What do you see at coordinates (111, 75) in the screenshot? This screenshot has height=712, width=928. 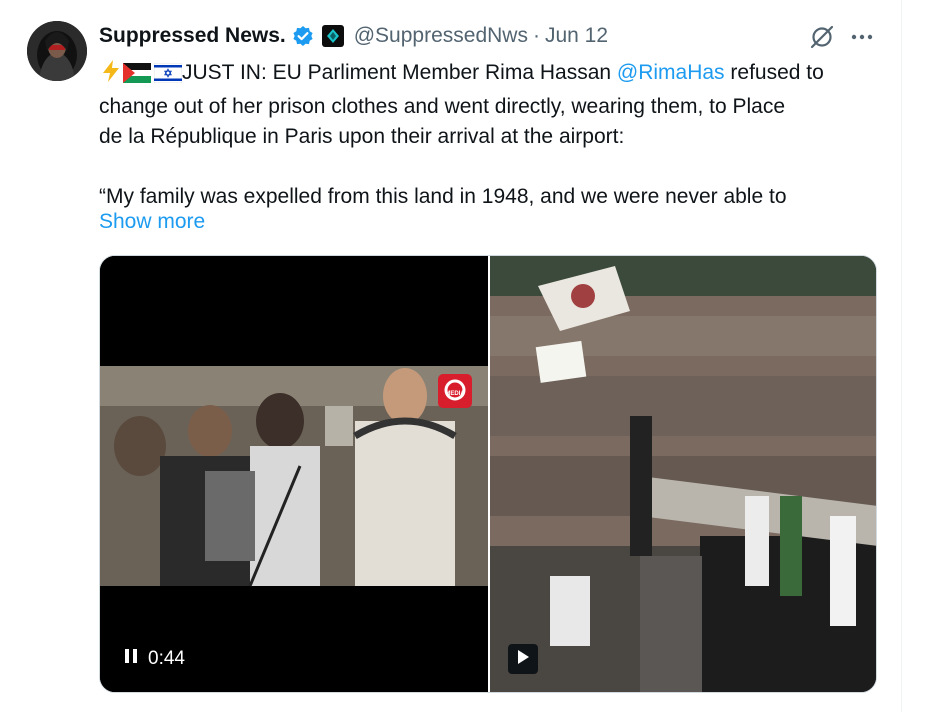 I see `lightning-emoji` at bounding box center [111, 75].